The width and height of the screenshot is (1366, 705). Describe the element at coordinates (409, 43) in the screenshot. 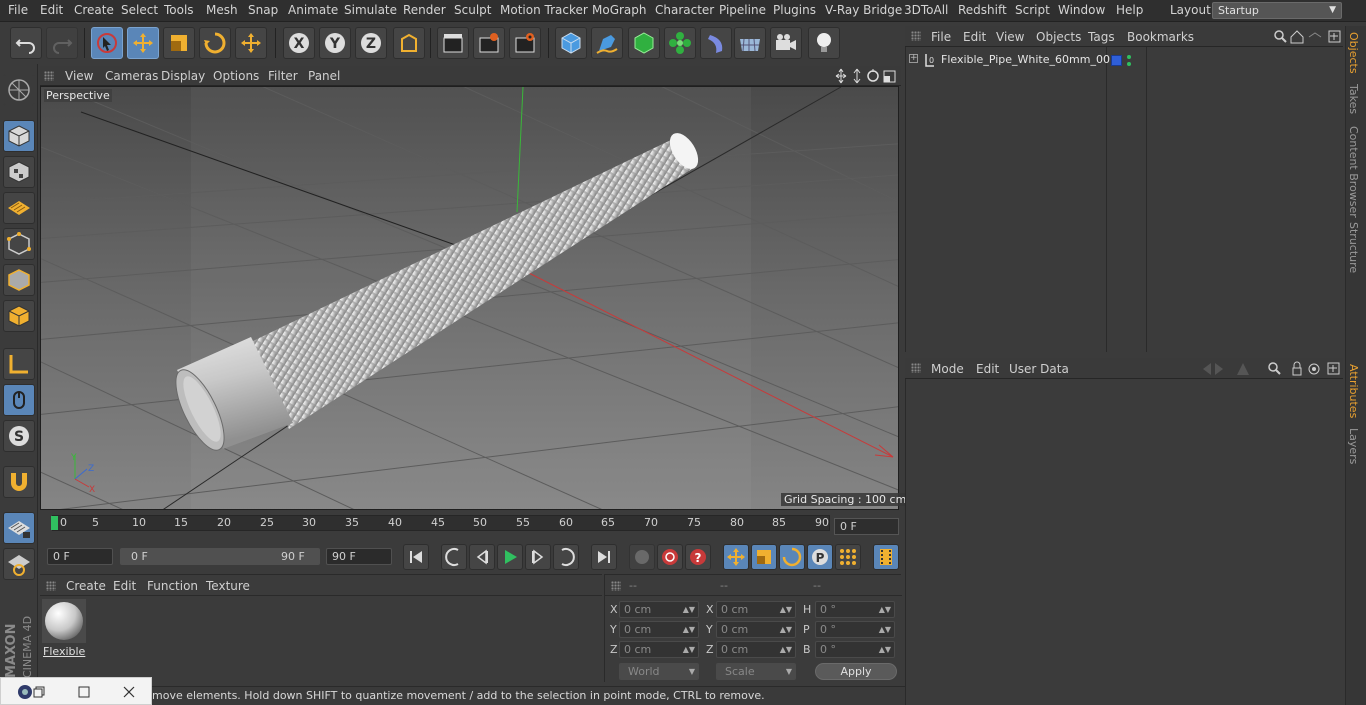

I see `coordinate-system-button` at that location.